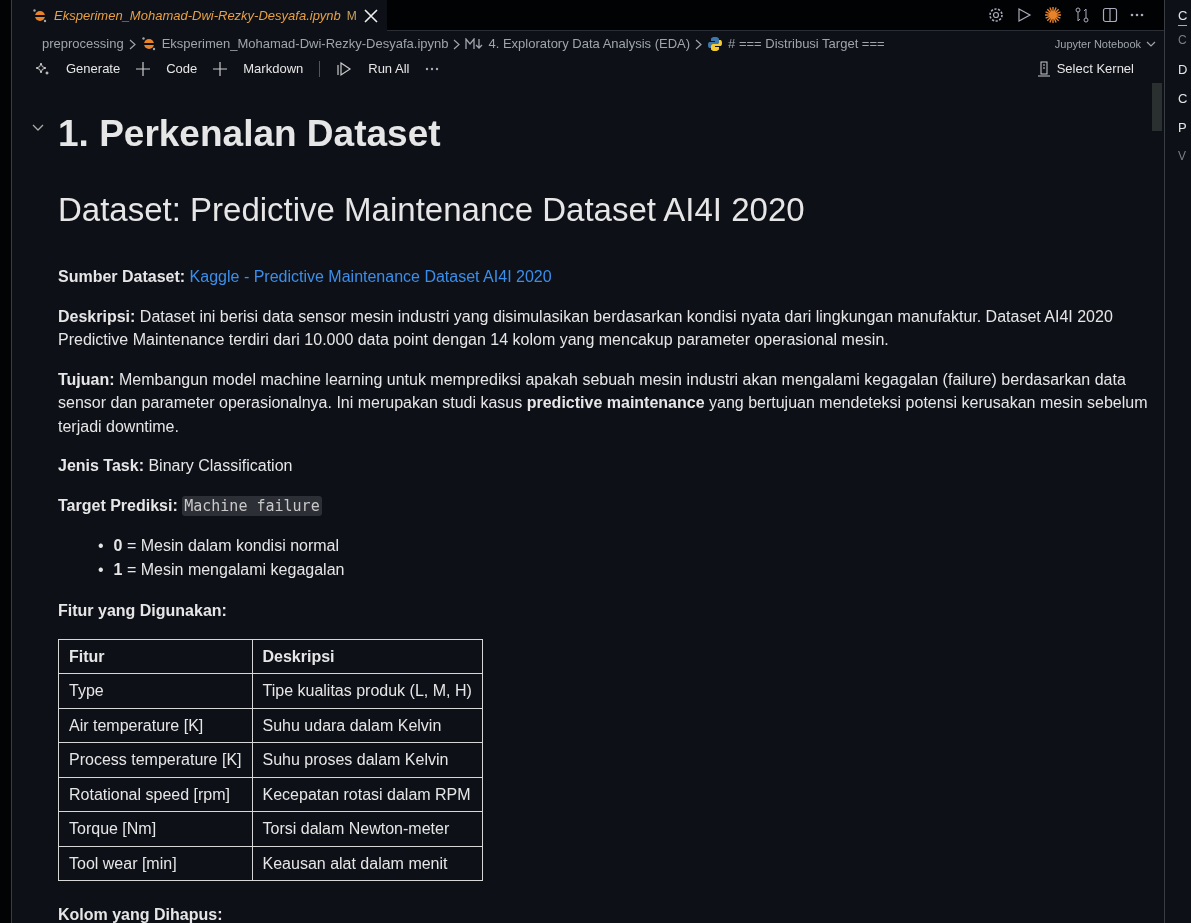 This screenshot has height=923, width=1191. What do you see at coordinates (1024, 15) in the screenshot?
I see `run-icon` at bounding box center [1024, 15].